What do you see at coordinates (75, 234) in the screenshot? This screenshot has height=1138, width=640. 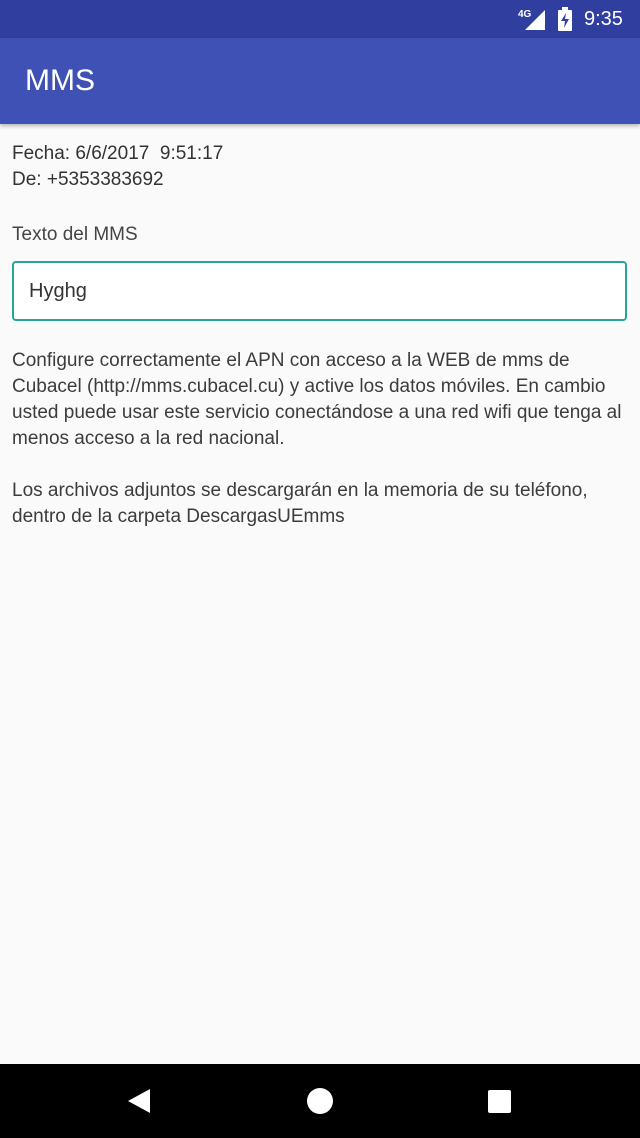 I see `mms-text-label: Texto del MMS` at bounding box center [75, 234].